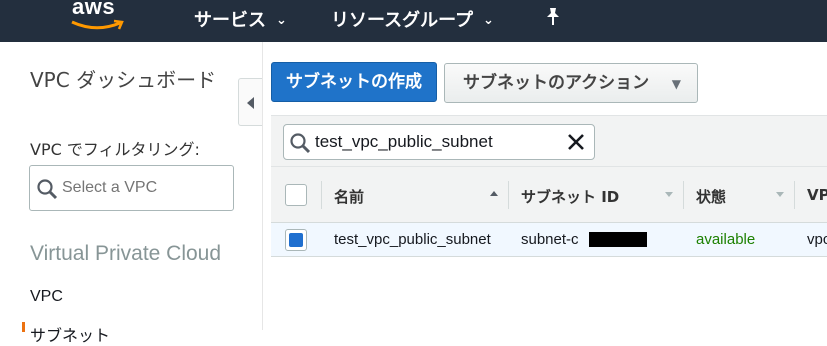  What do you see at coordinates (46, 297) in the screenshot?
I see `sidebar-item-vpc: VPC` at bounding box center [46, 297].